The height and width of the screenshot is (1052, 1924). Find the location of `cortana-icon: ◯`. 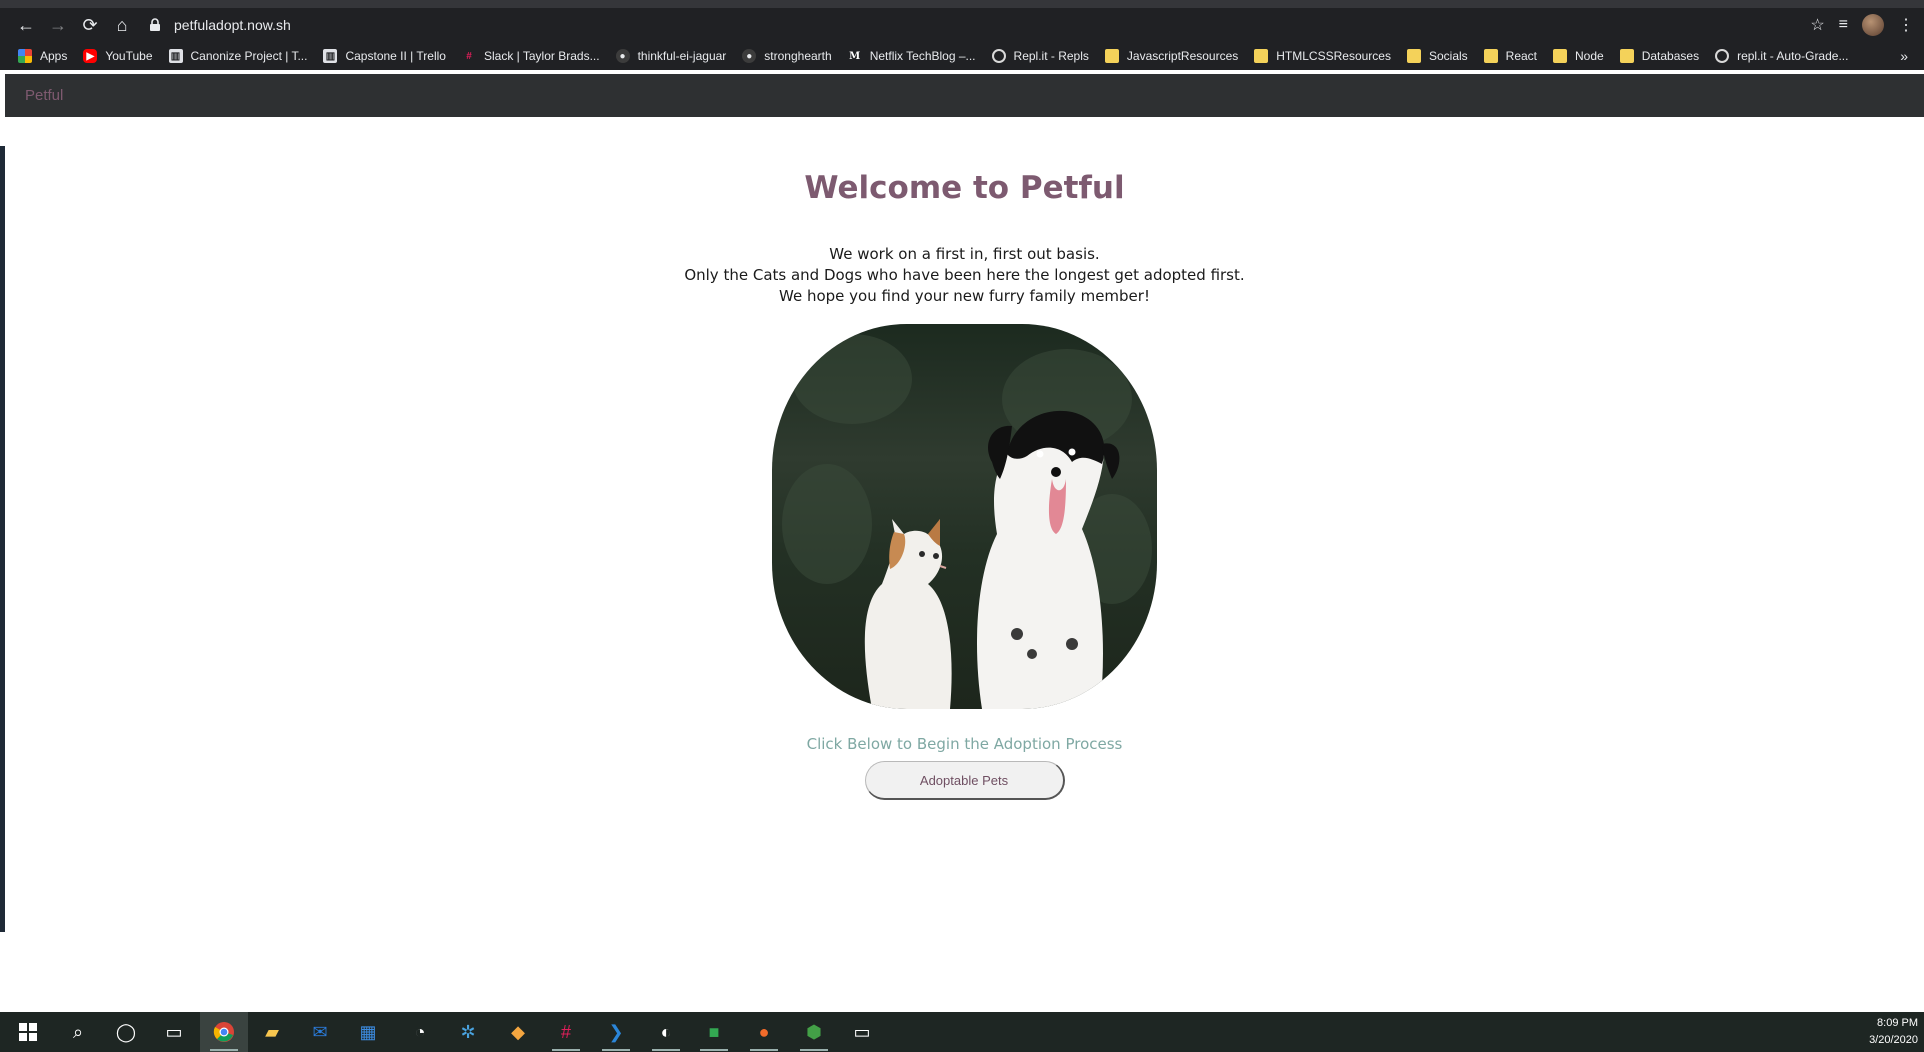

cortana-icon: ◯ is located at coordinates (126, 1032).